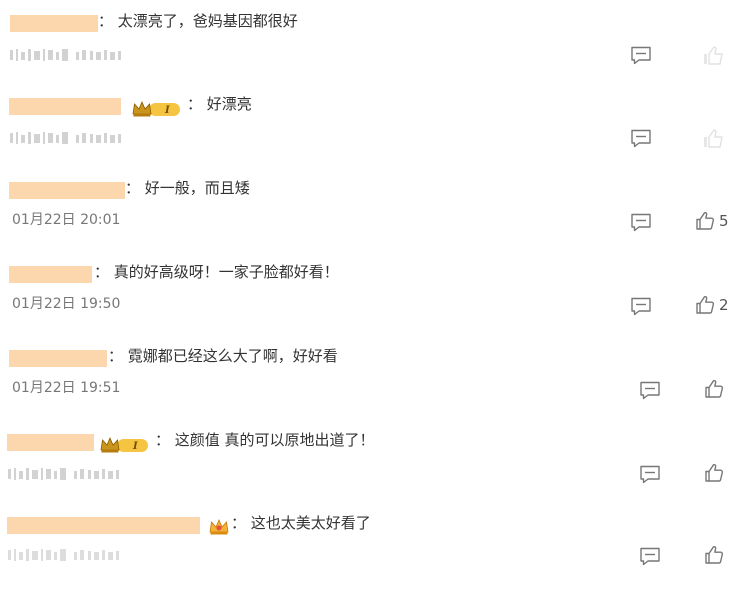  What do you see at coordinates (265, 440) in the screenshot?
I see `comment-text: ： 这颜值 真的可以原地出道了！` at bounding box center [265, 440].